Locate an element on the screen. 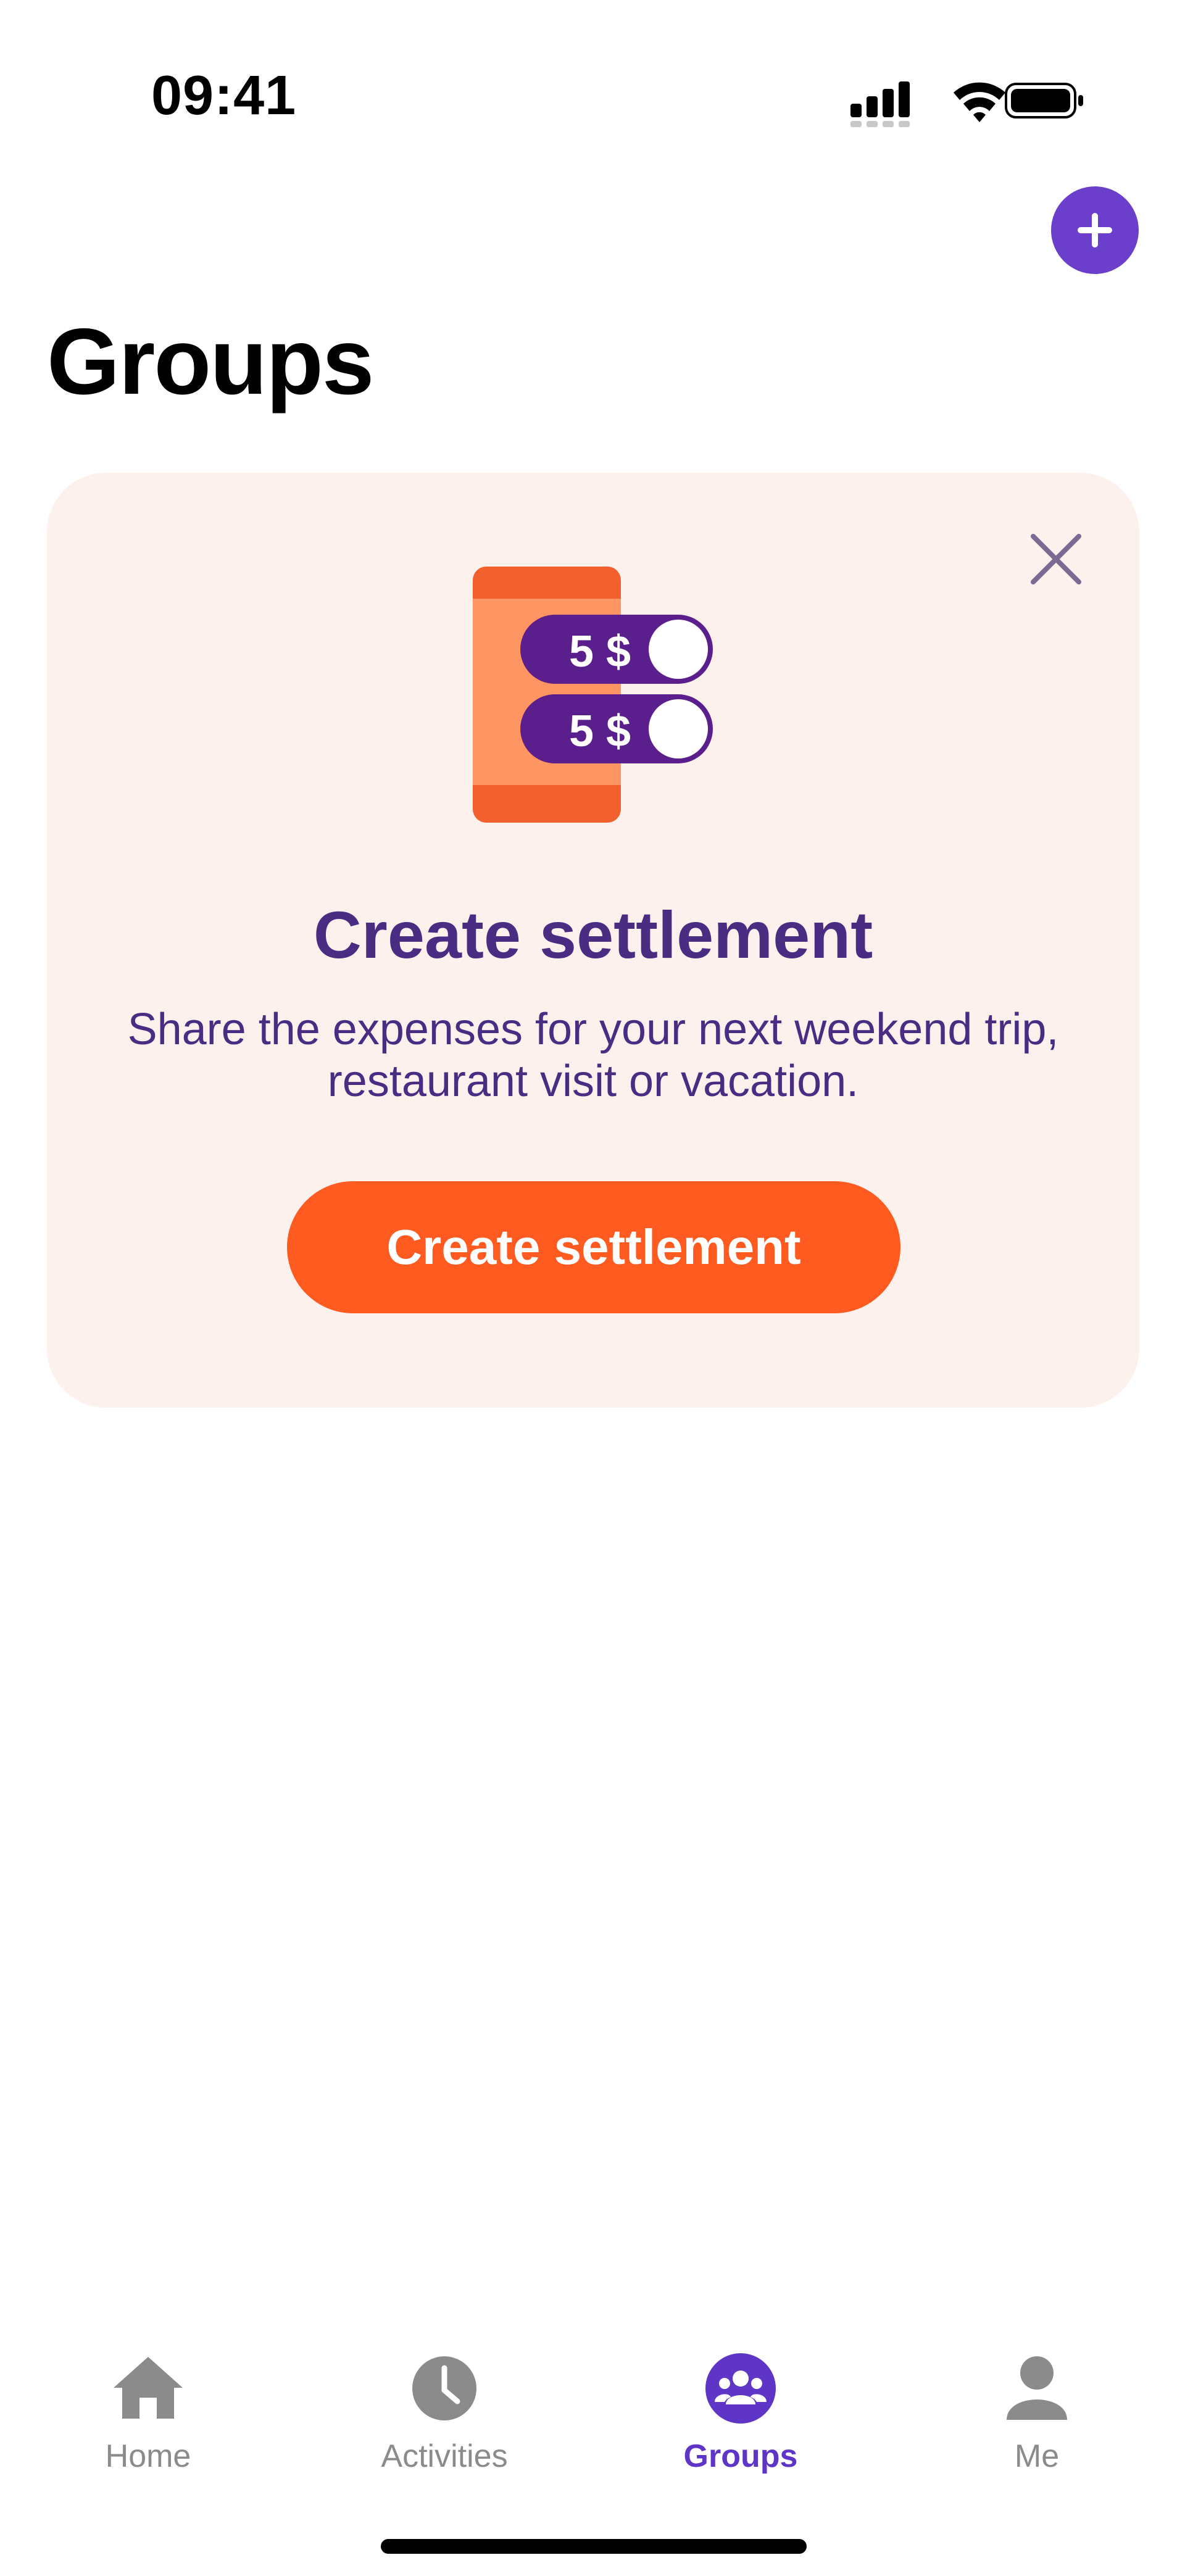 This screenshot has width=1185, height=2576. plus-icon is located at coordinates (1095, 230).